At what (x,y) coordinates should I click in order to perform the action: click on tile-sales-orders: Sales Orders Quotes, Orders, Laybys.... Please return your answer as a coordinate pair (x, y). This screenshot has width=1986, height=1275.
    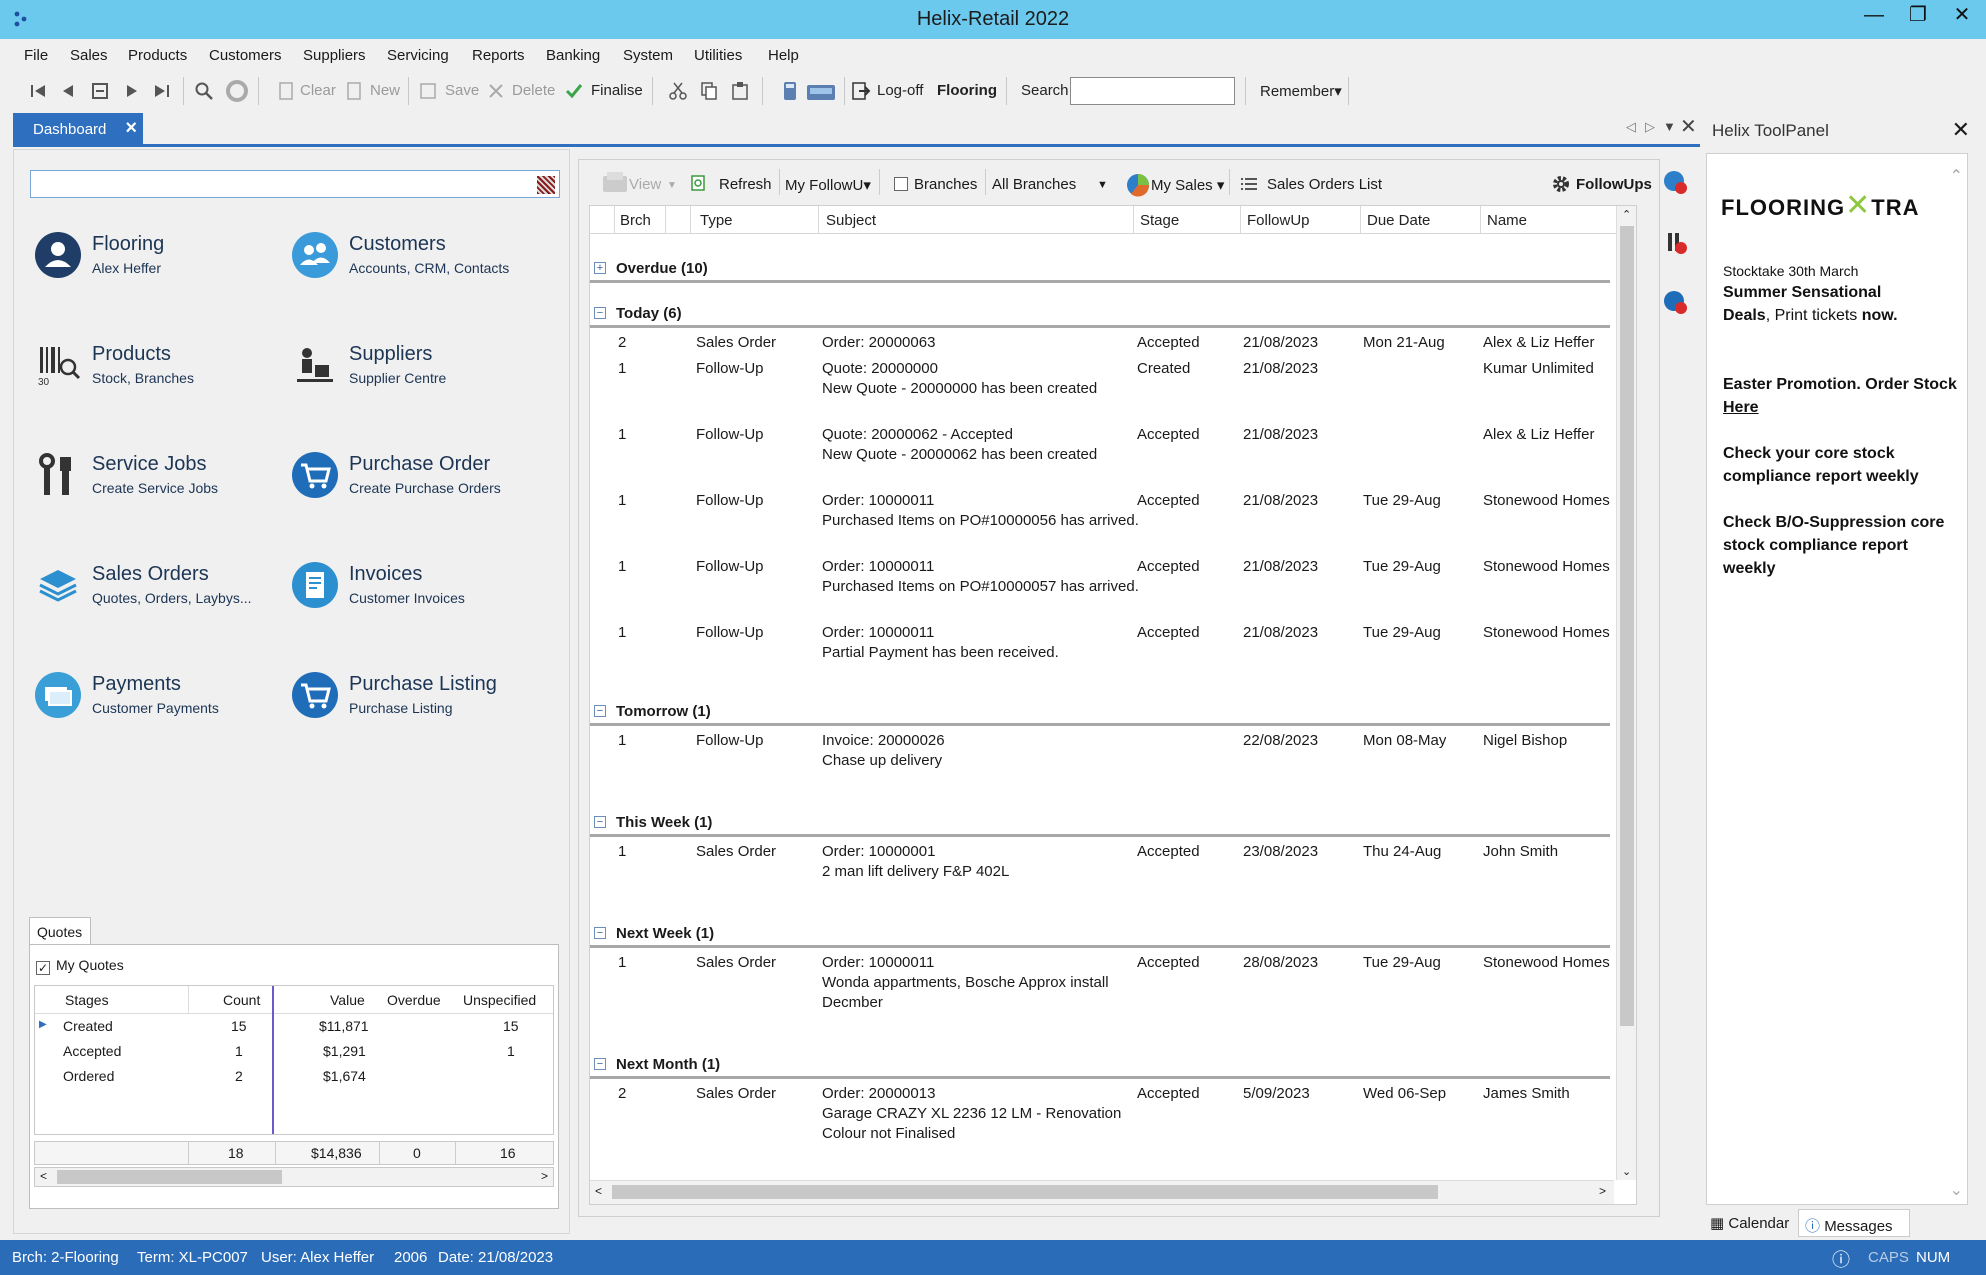
    Looking at the image, I should click on (159, 587).